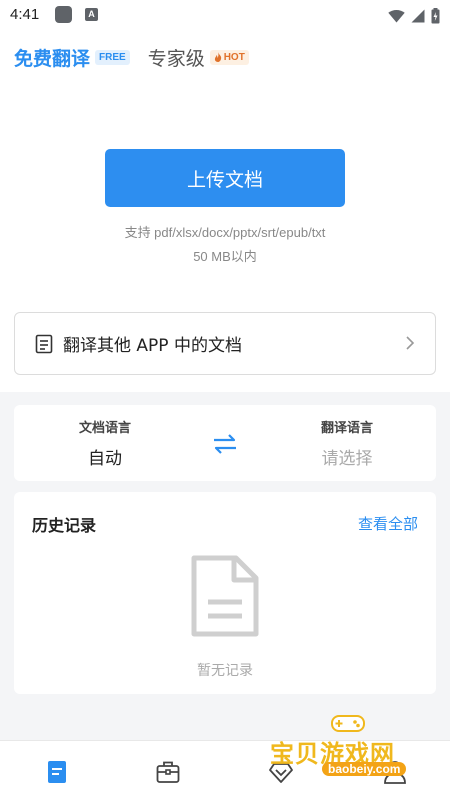  Describe the element at coordinates (418, 16) in the screenshot. I see `signal-icon` at that location.